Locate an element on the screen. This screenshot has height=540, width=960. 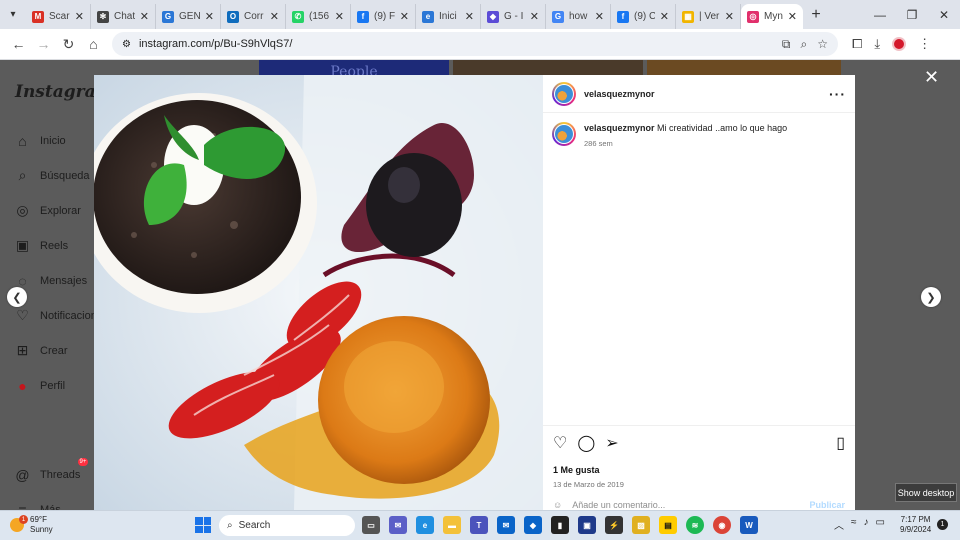
teams-chat-icon: ✉ is located at coordinates (398, 525).